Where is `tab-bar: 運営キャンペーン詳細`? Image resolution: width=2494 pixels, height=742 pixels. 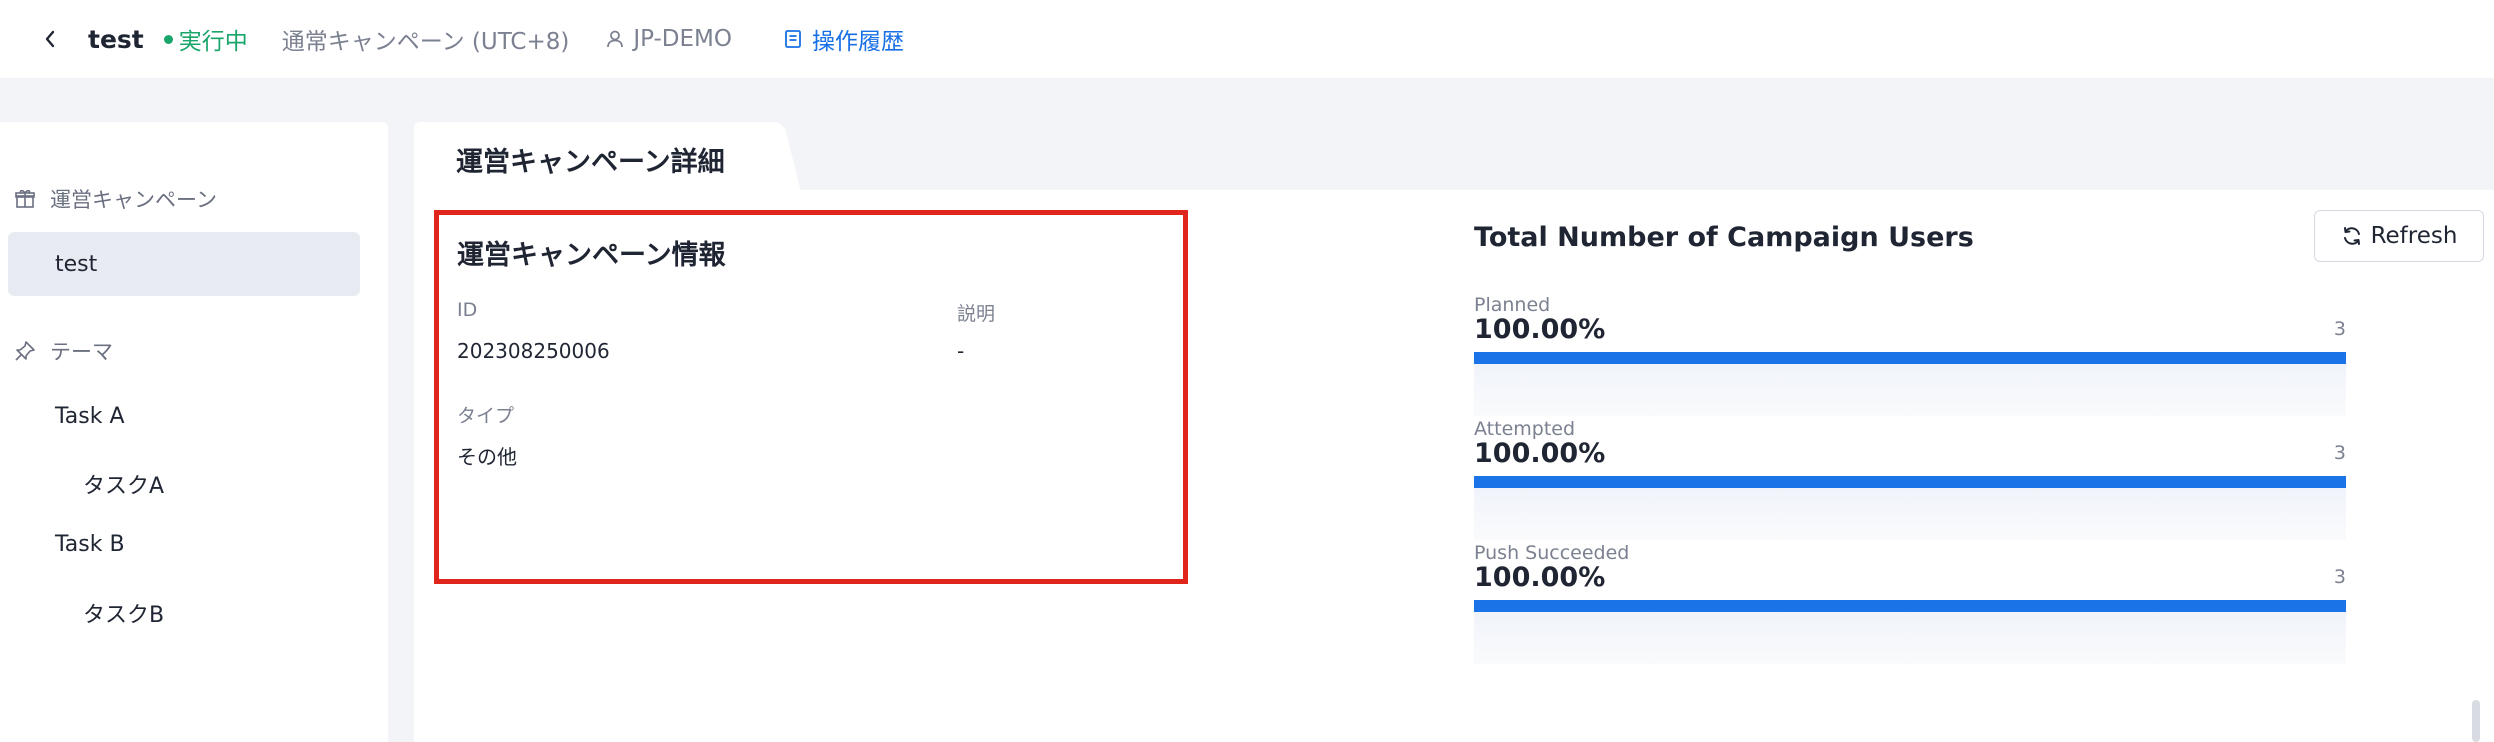 tab-bar: 運営キャンペーン詳細 is located at coordinates (1454, 156).